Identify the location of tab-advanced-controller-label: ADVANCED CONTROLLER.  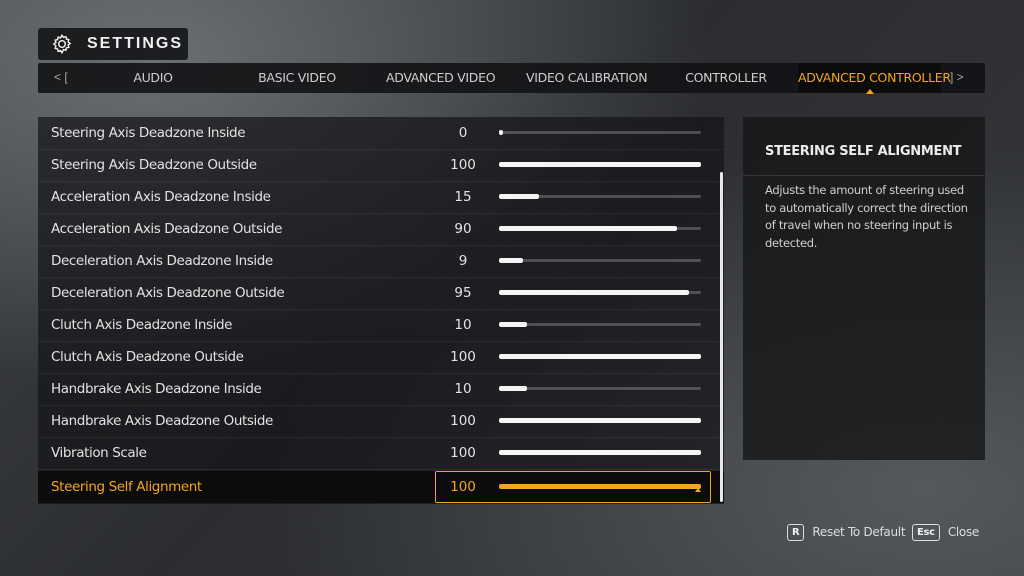
(874, 77).